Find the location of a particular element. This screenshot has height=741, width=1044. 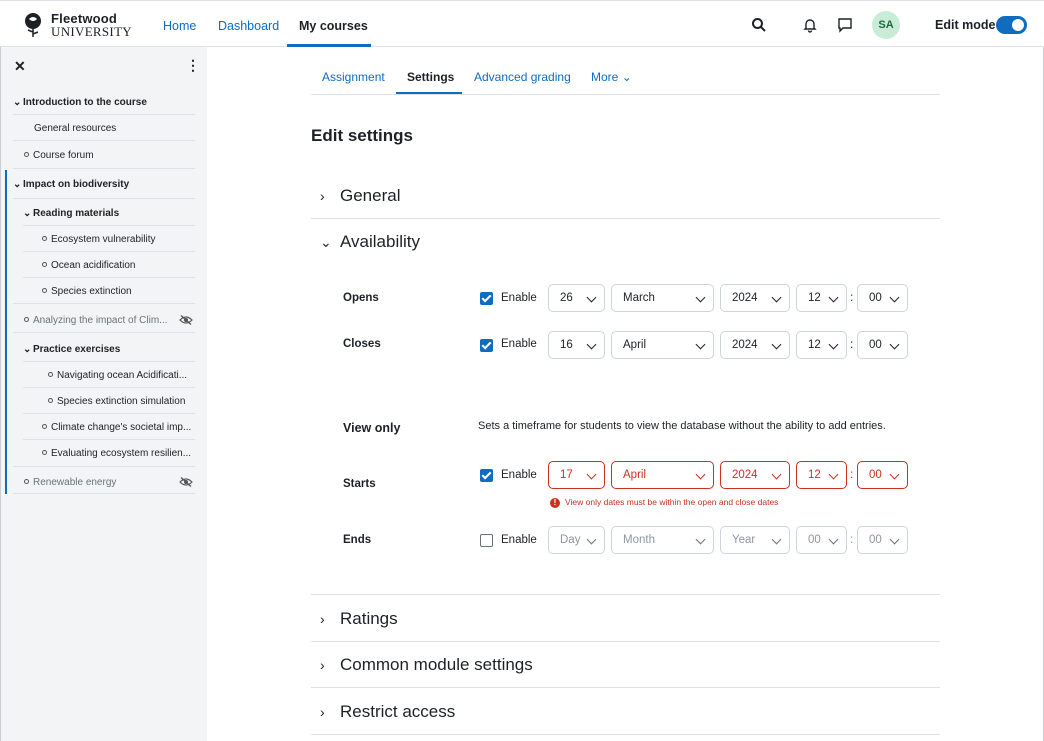

messages-icon is located at coordinates (845, 25).